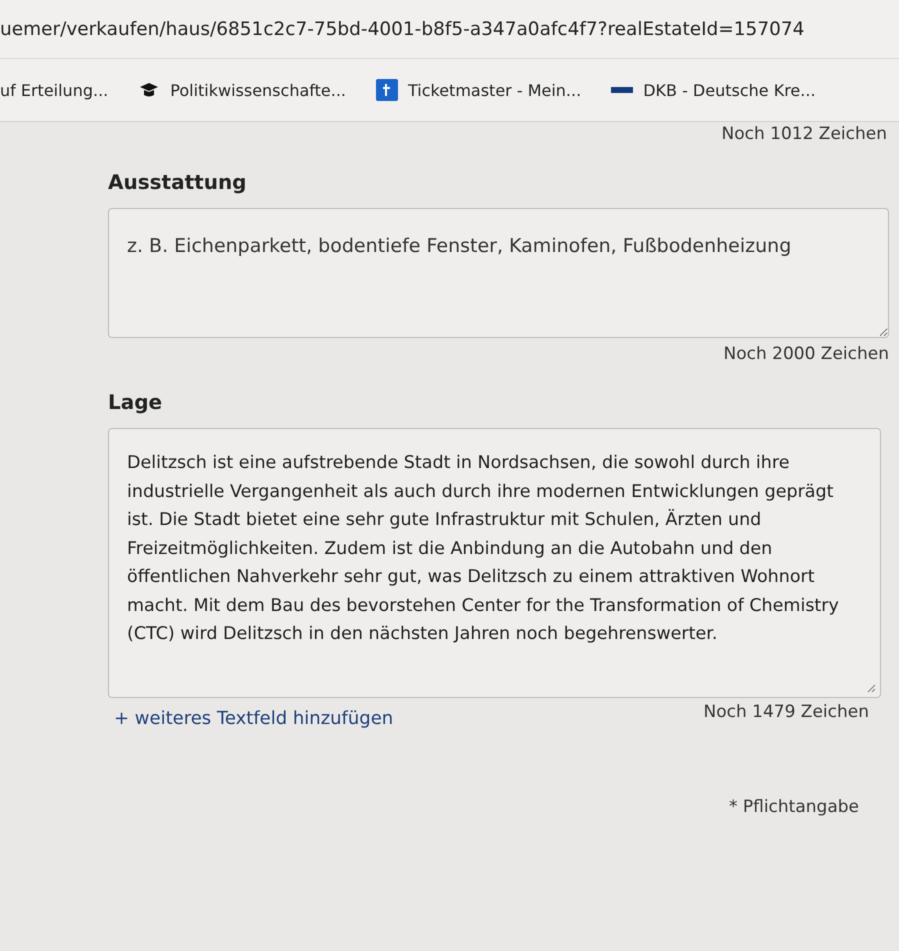  I want to click on character-counter: Noch 2000 Zeichen, so click(806, 354).